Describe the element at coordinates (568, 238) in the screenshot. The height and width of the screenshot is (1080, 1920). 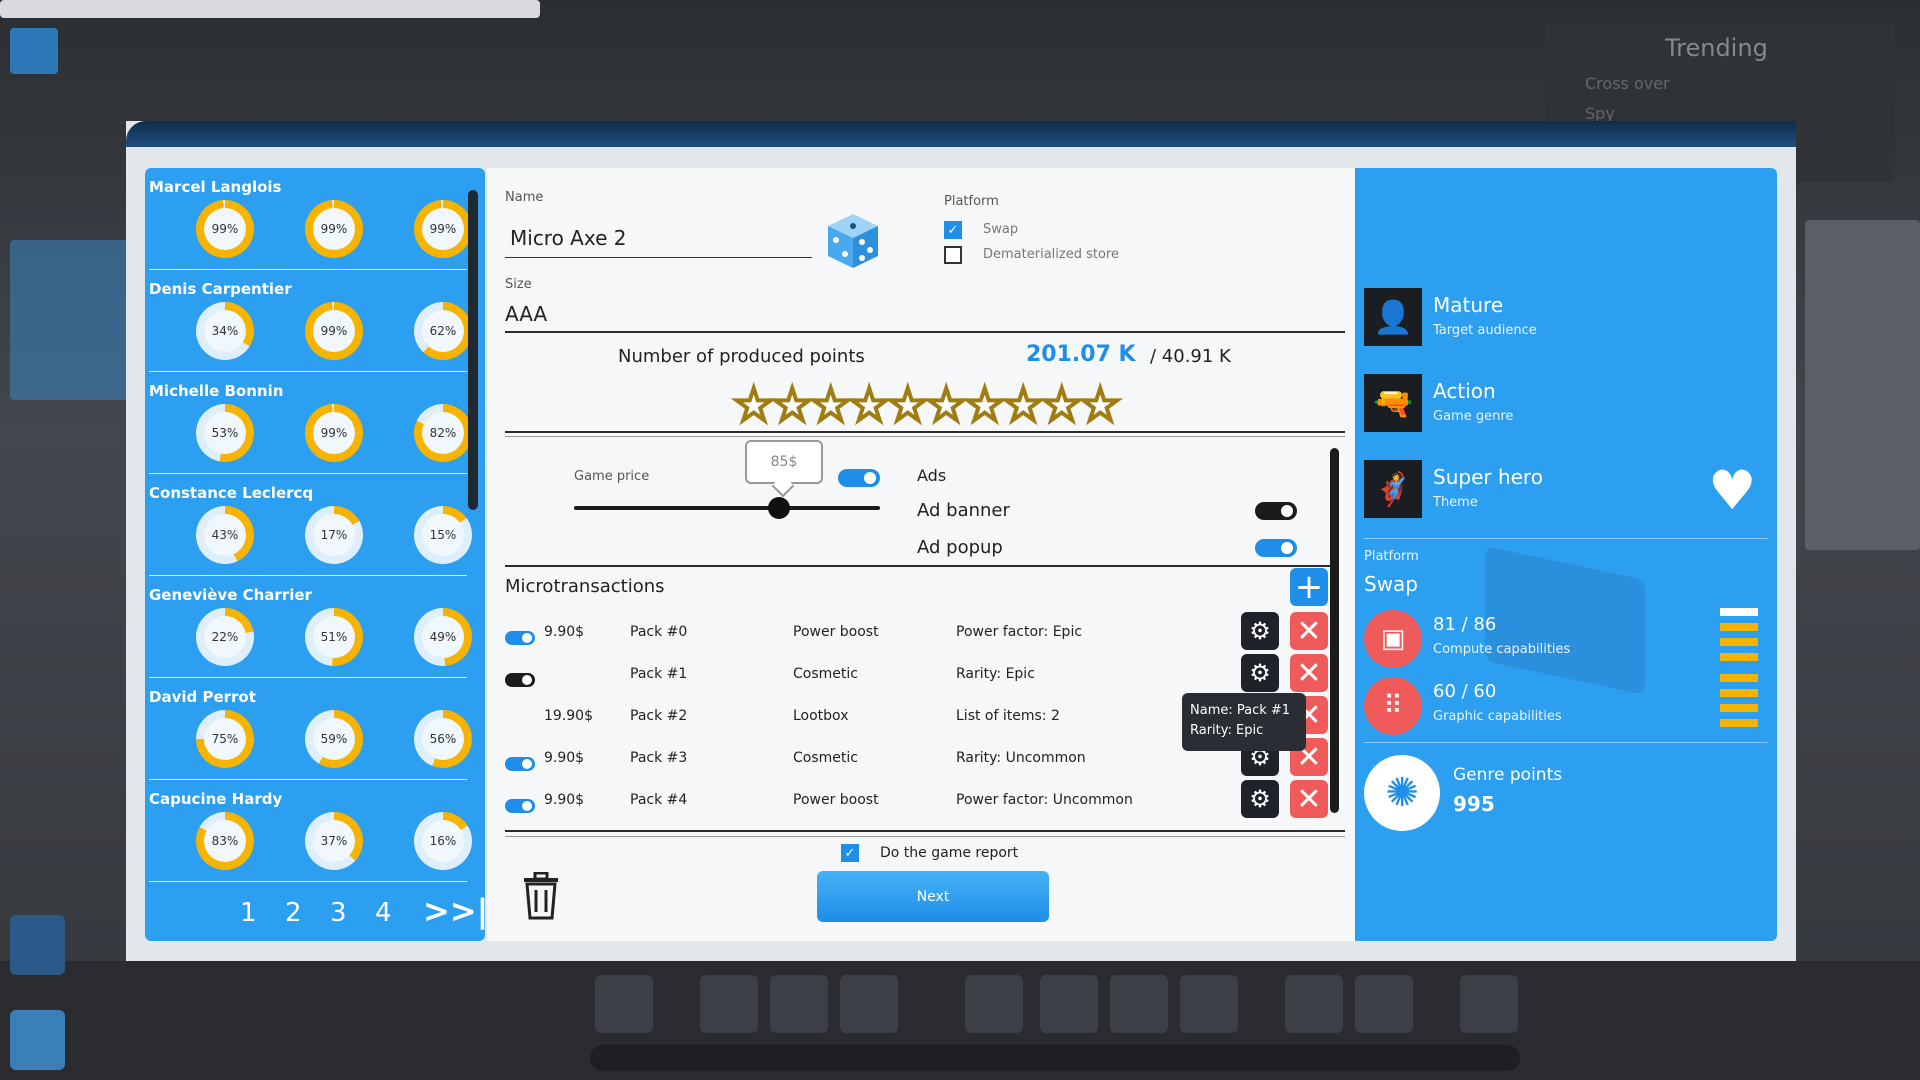
I see `name-input: Micro Axe 2` at that location.